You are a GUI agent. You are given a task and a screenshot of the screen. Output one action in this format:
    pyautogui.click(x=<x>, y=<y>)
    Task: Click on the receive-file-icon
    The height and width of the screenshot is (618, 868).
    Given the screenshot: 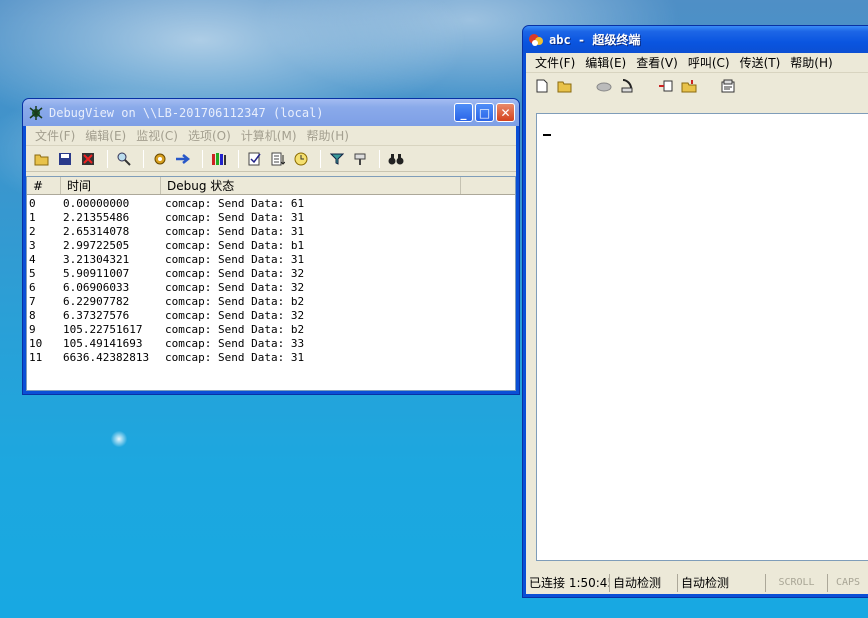 What is the action you would take?
    pyautogui.click(x=689, y=86)
    